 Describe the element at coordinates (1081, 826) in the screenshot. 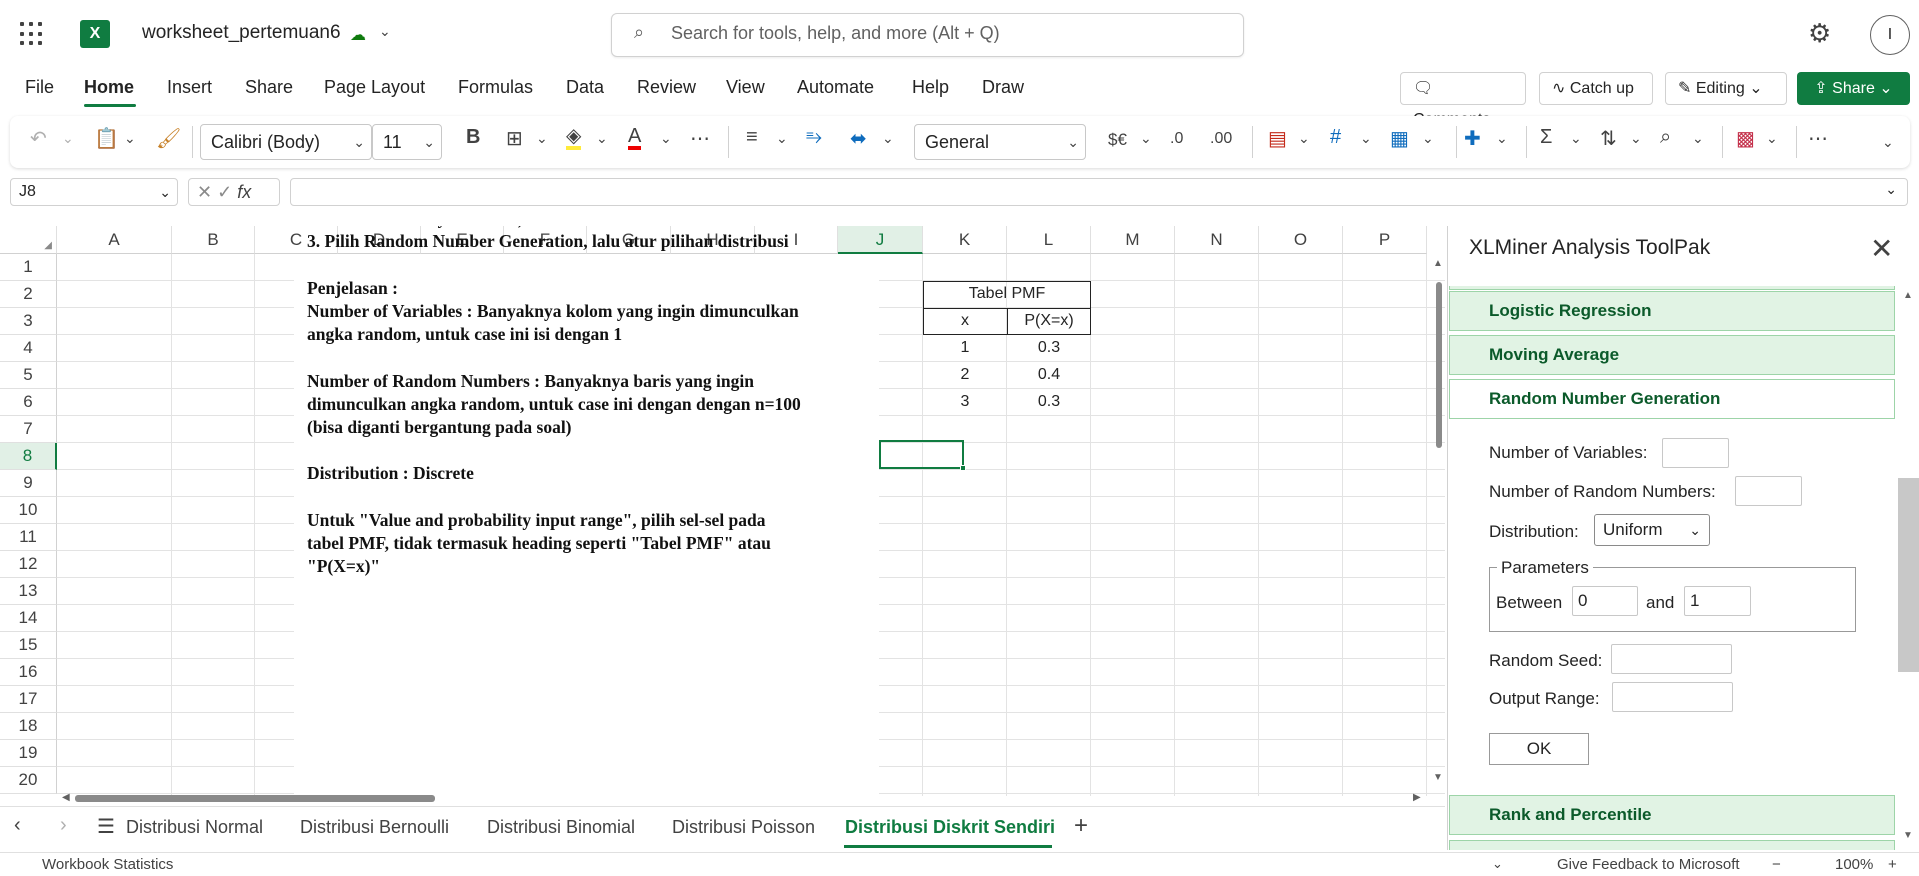

I see `add-sheet-icon: +` at that location.